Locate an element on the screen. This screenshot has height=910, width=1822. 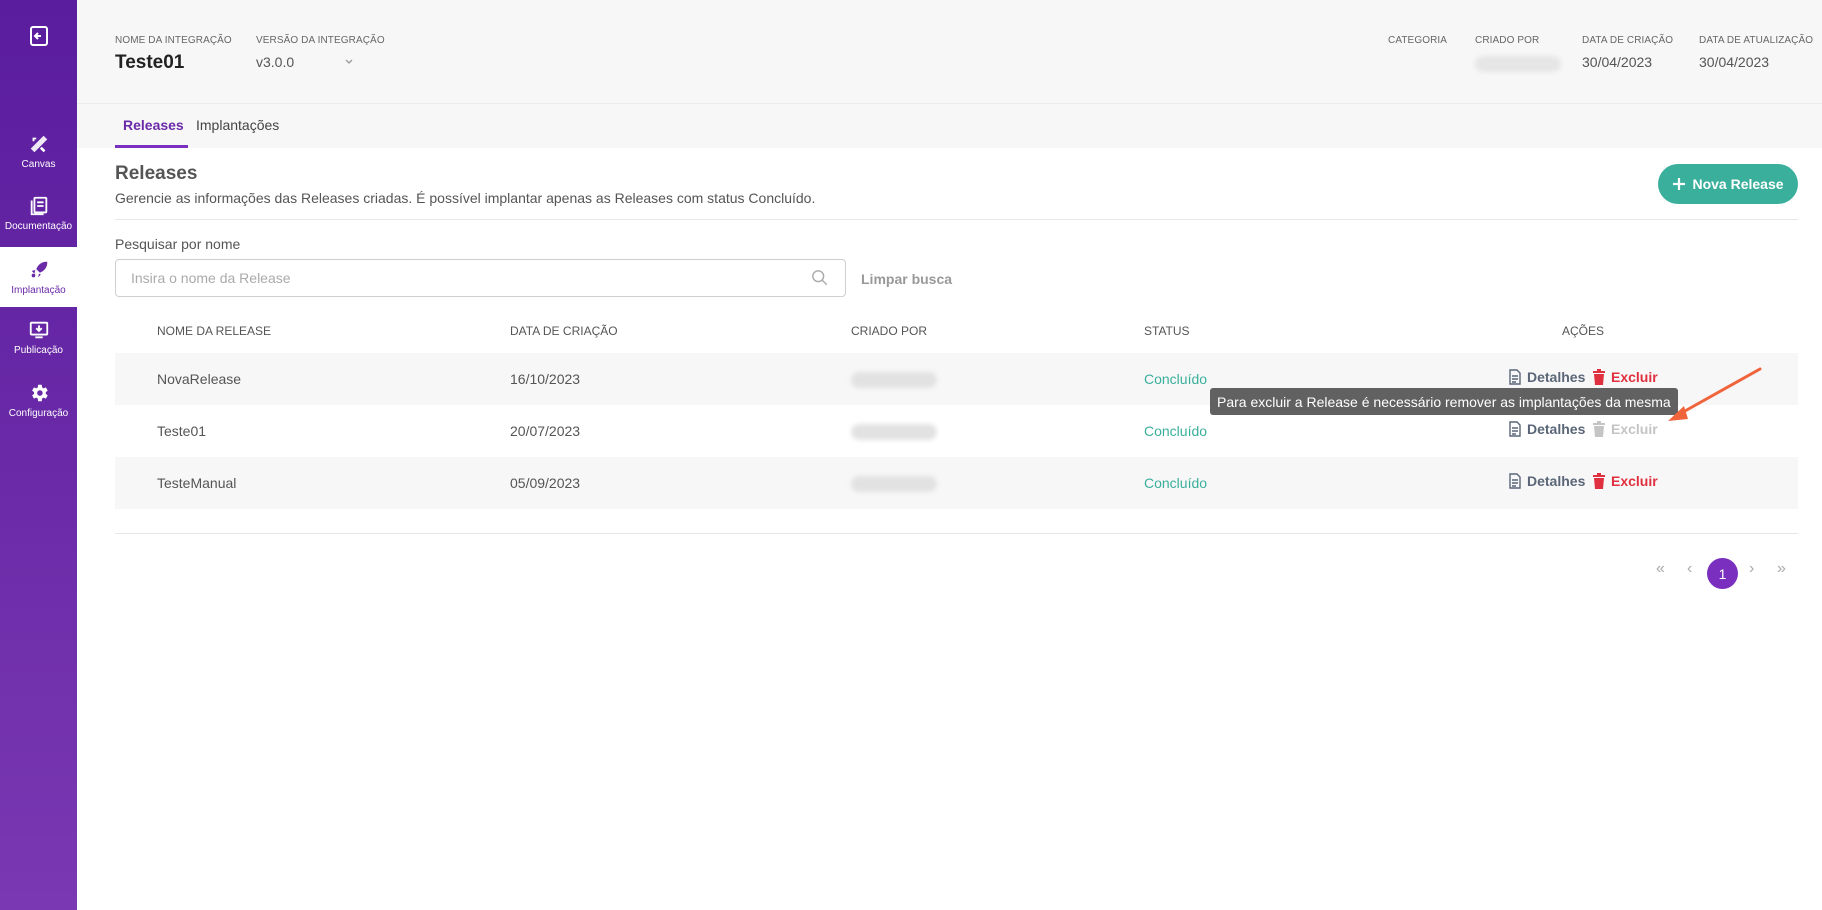
updated-date-label: DATA DE ATUALIZAÇÃO is located at coordinates (1756, 40).